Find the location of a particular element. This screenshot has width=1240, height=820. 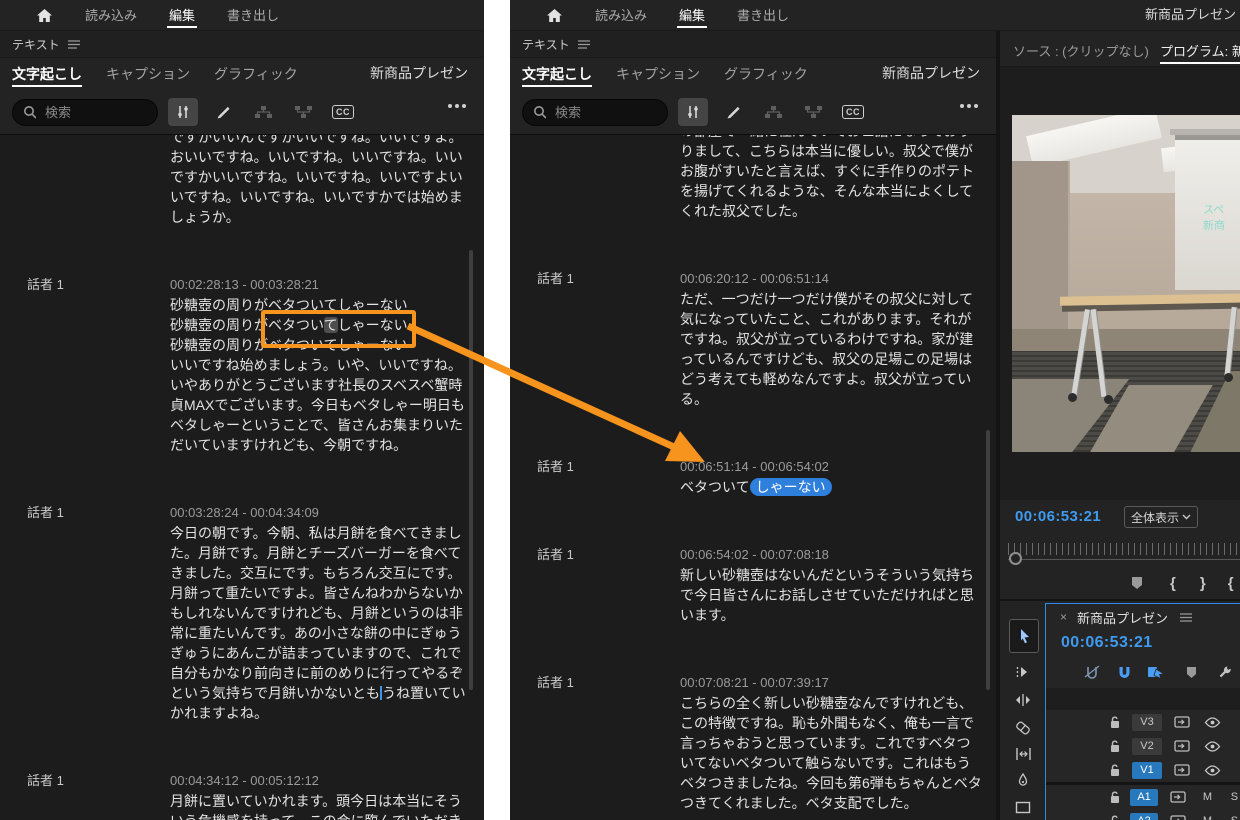

speaker-label-button is located at coordinates (263, 112).